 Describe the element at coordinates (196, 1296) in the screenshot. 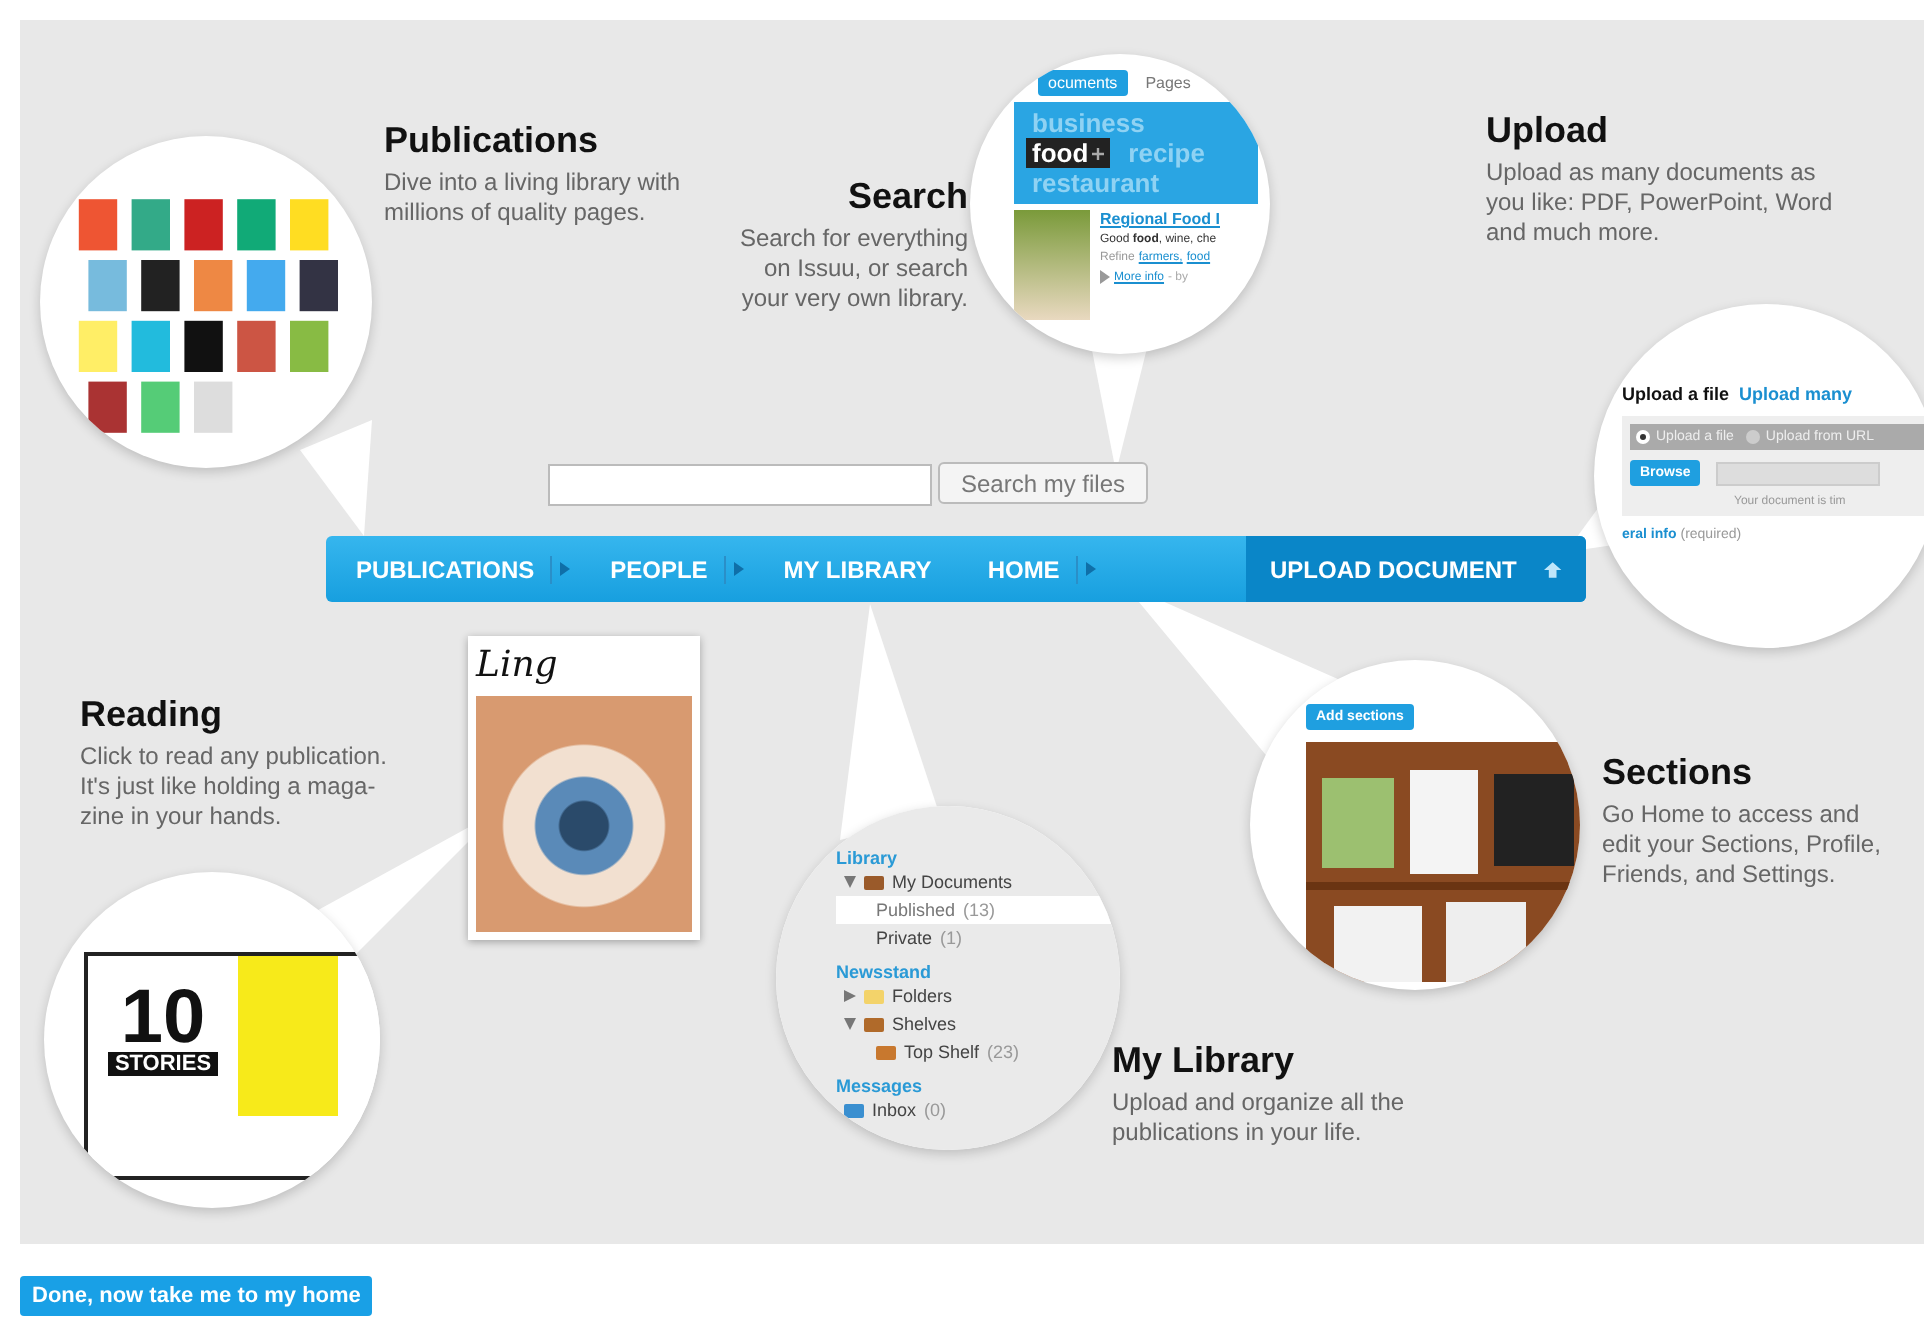

I see `done-button: Done, now take me to my home` at that location.